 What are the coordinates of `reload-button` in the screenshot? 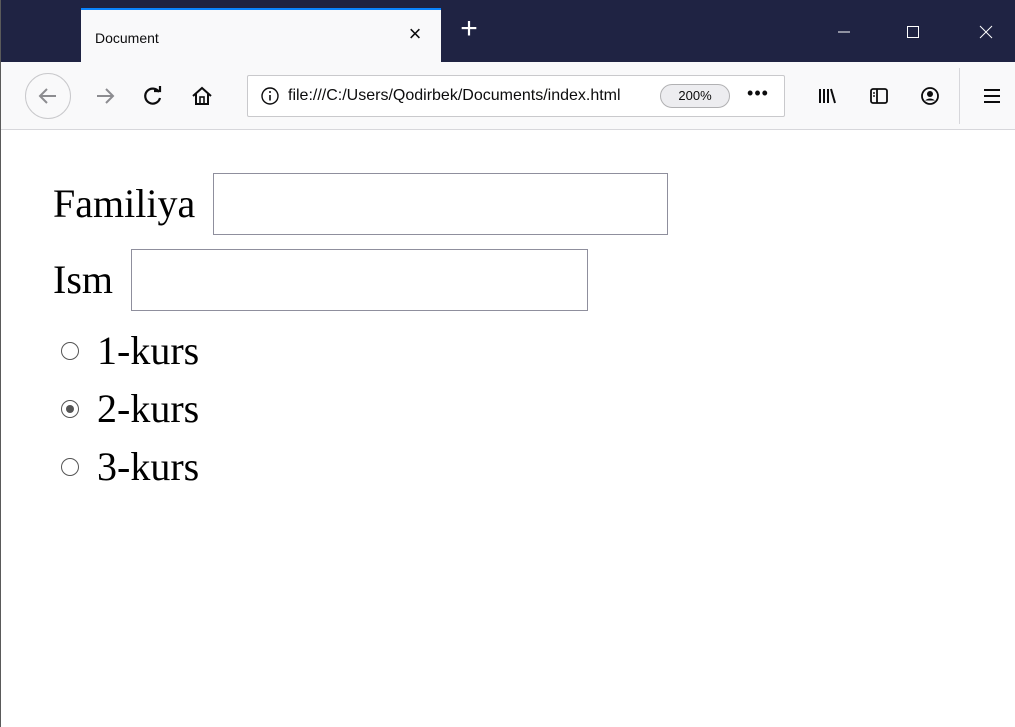 It's located at (153, 96).